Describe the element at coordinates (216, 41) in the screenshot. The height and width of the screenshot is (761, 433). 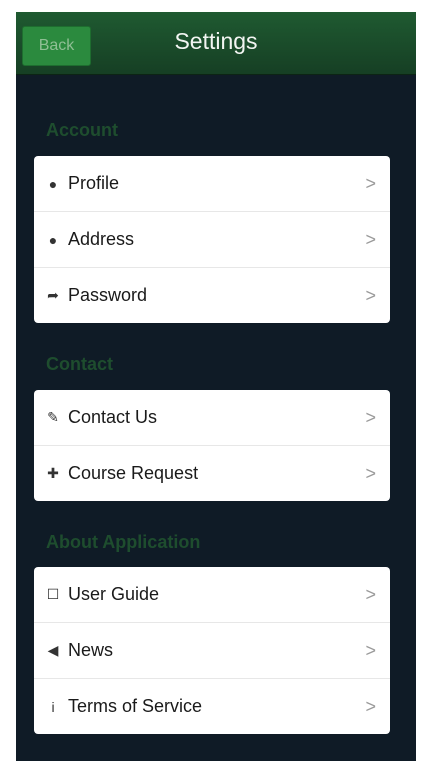
I see `page-title: Settings` at that location.